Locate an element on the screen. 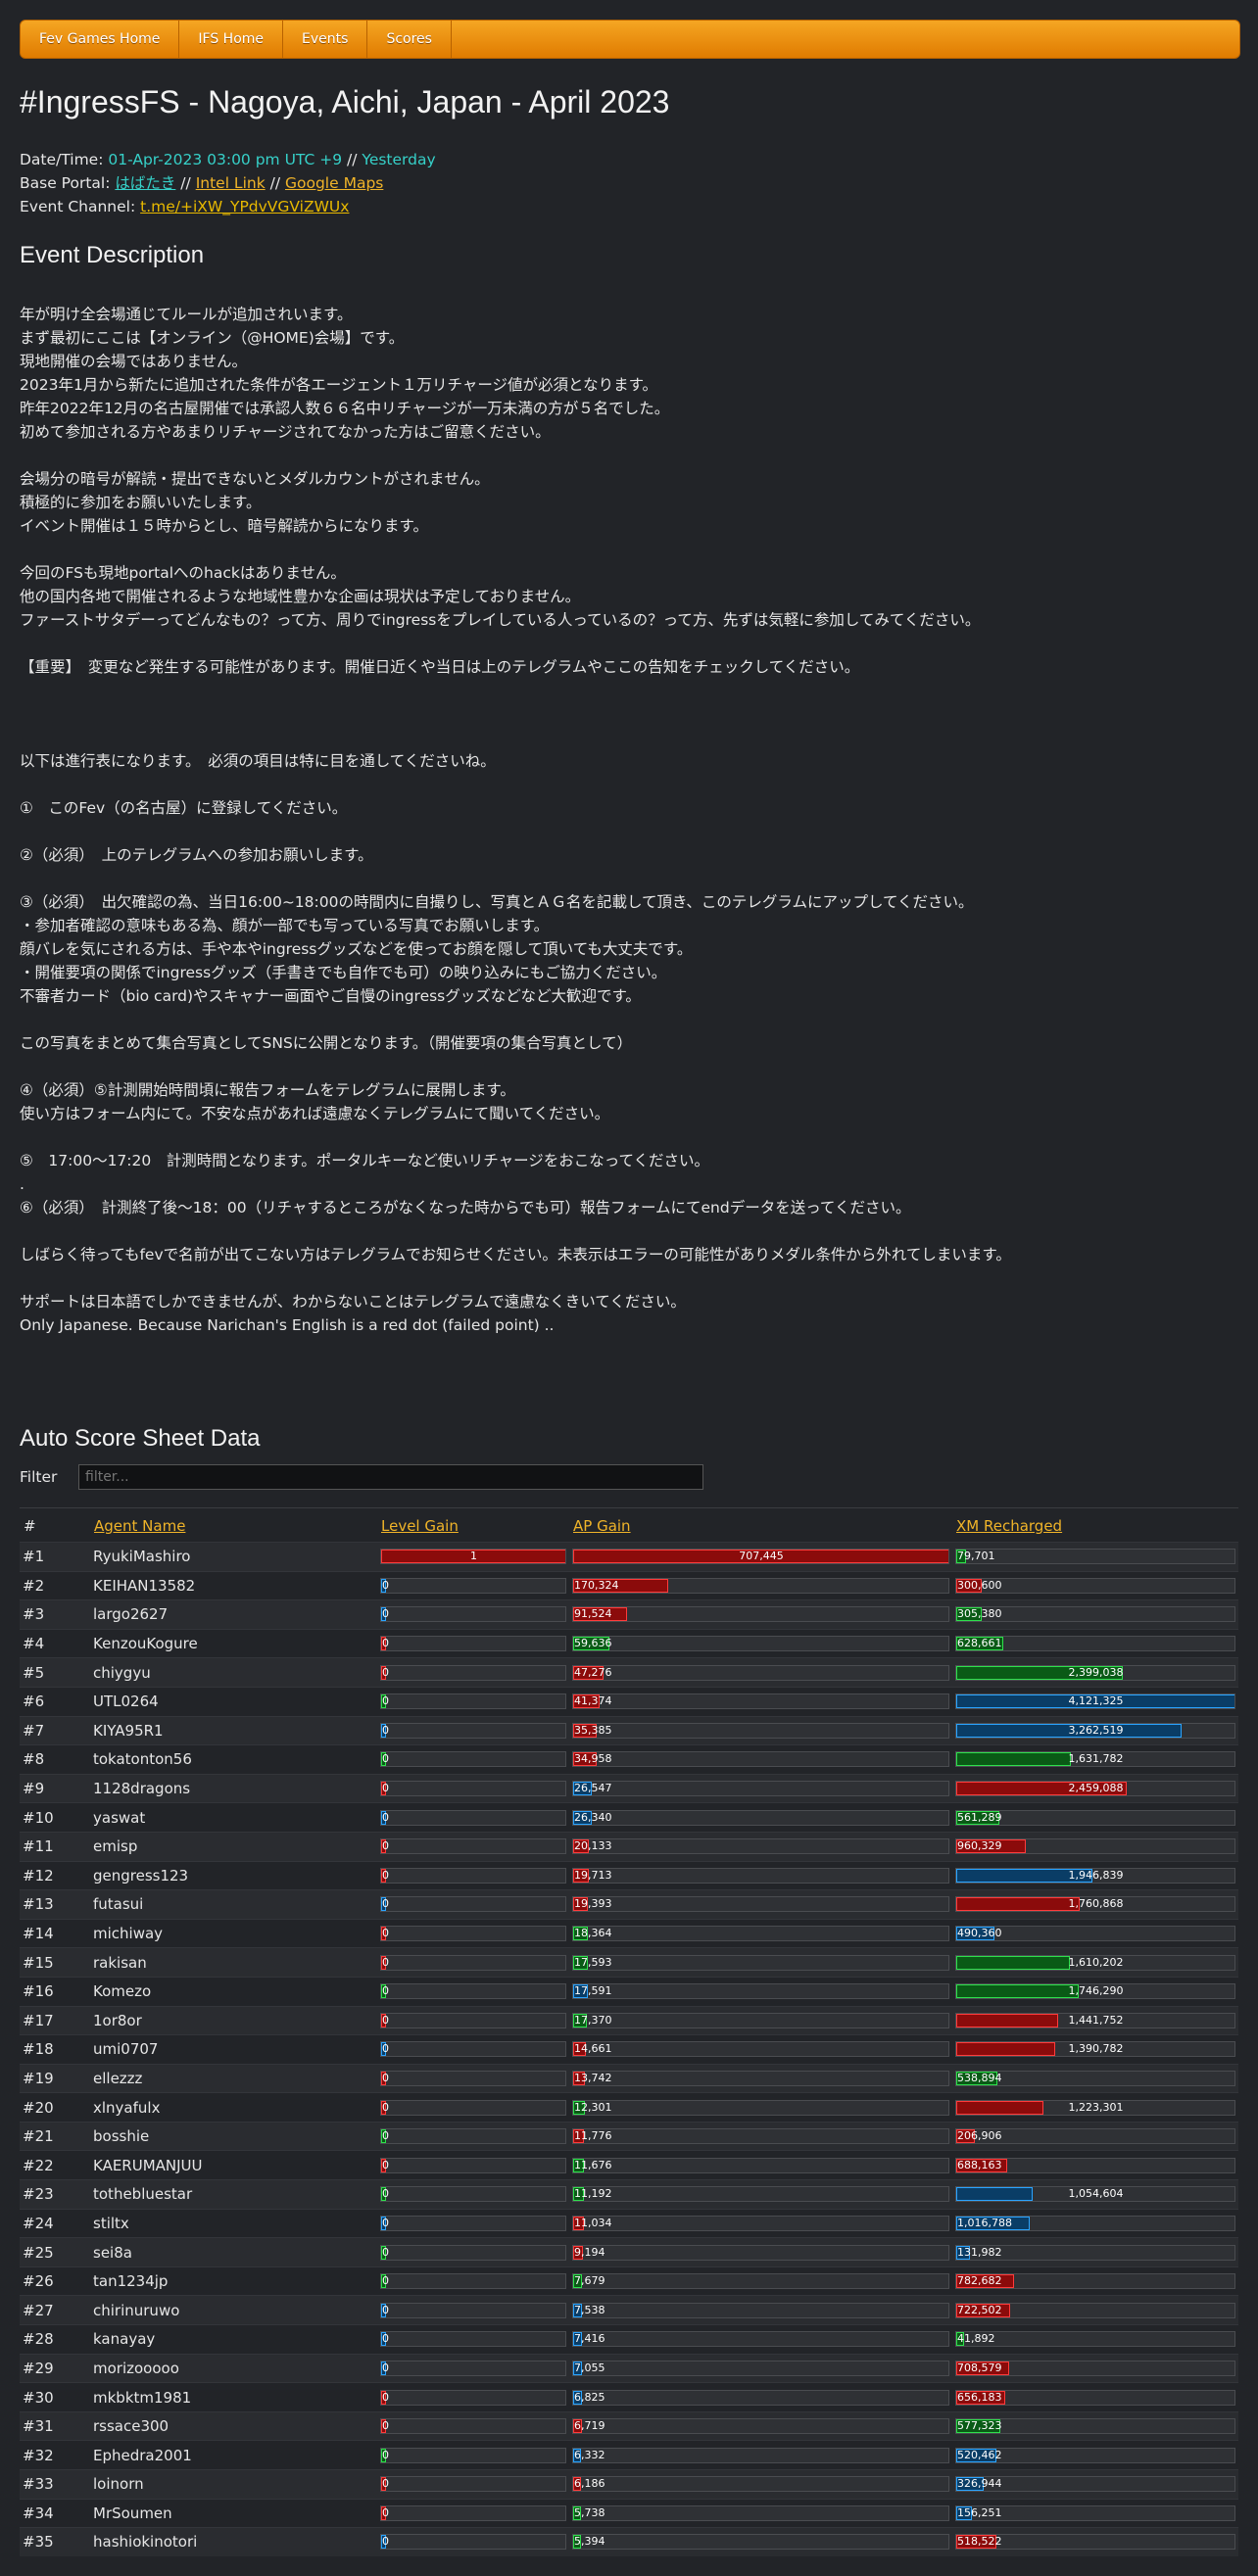 The width and height of the screenshot is (1258, 2576). xm-recharged-cell: 1,946,839 is located at coordinates (1095, 1875).